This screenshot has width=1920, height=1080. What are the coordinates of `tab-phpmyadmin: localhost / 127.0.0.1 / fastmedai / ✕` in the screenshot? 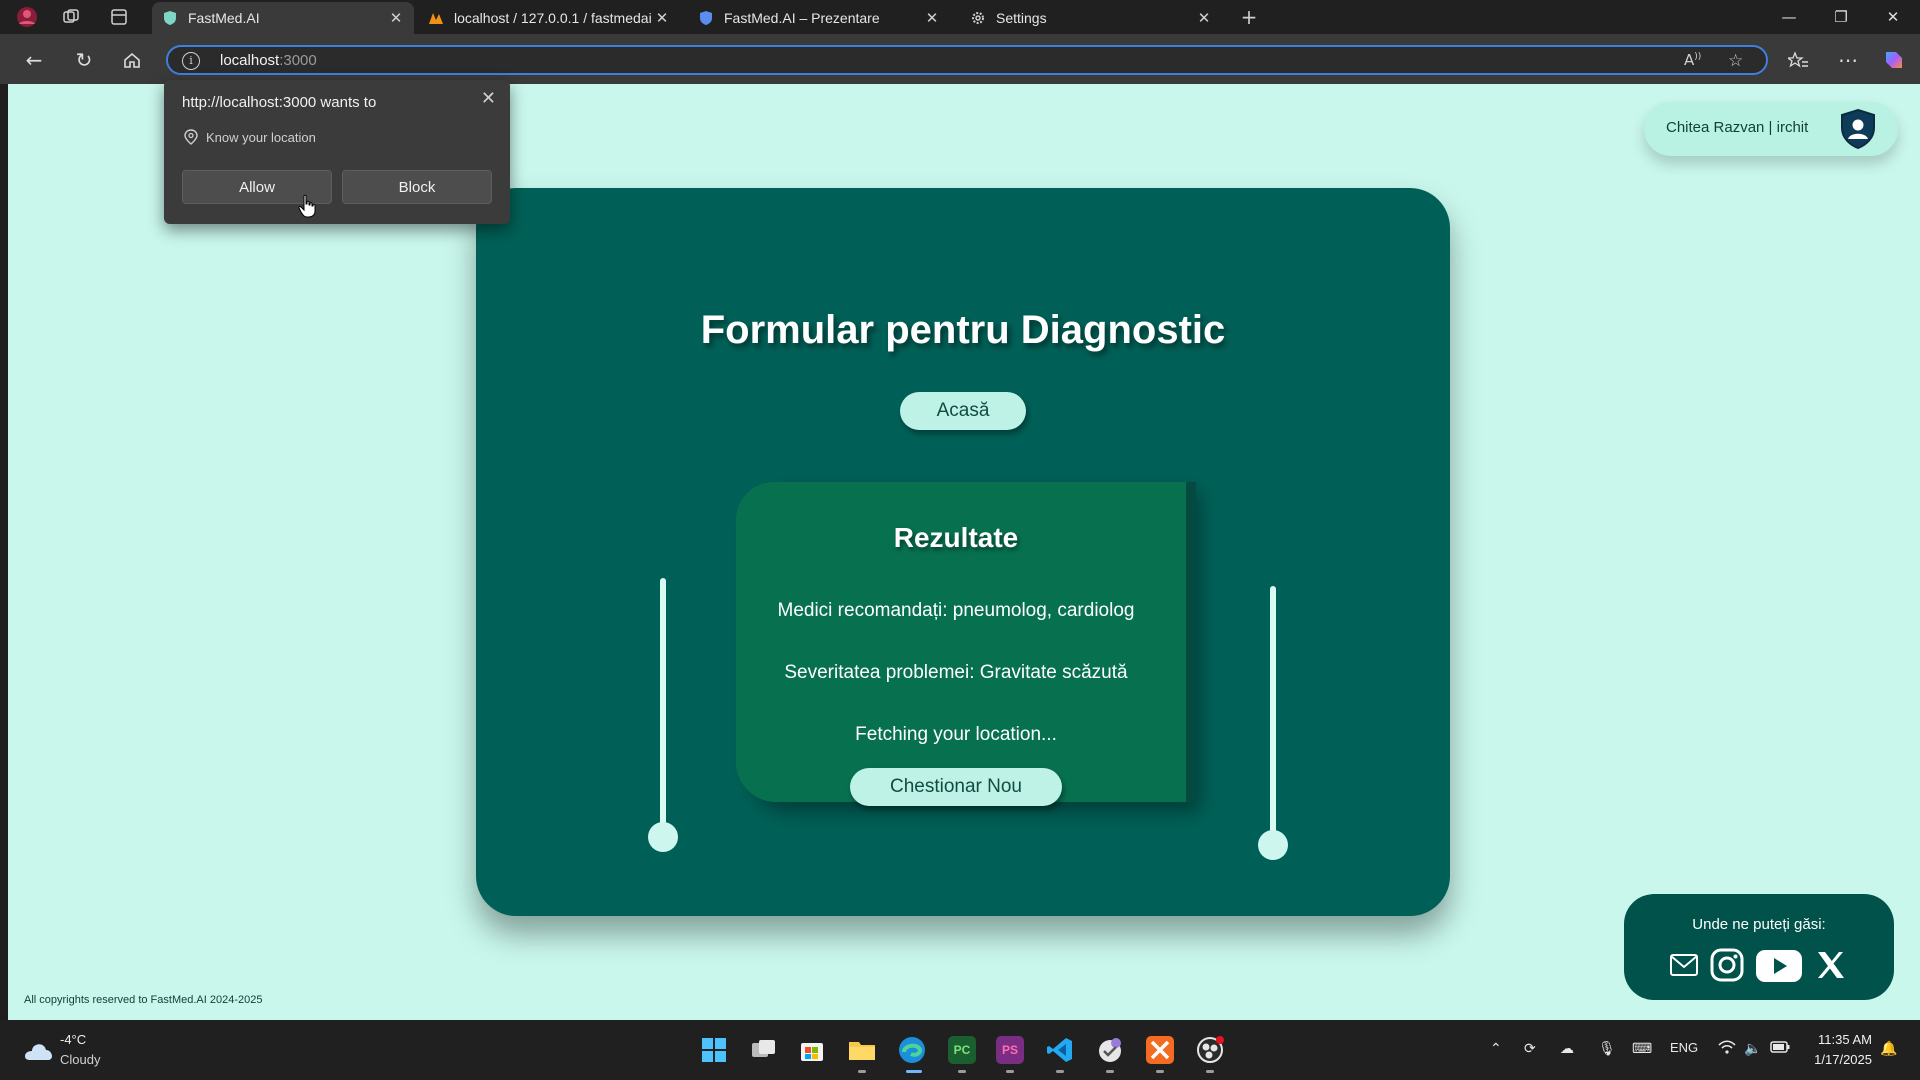 It's located at (549, 18).